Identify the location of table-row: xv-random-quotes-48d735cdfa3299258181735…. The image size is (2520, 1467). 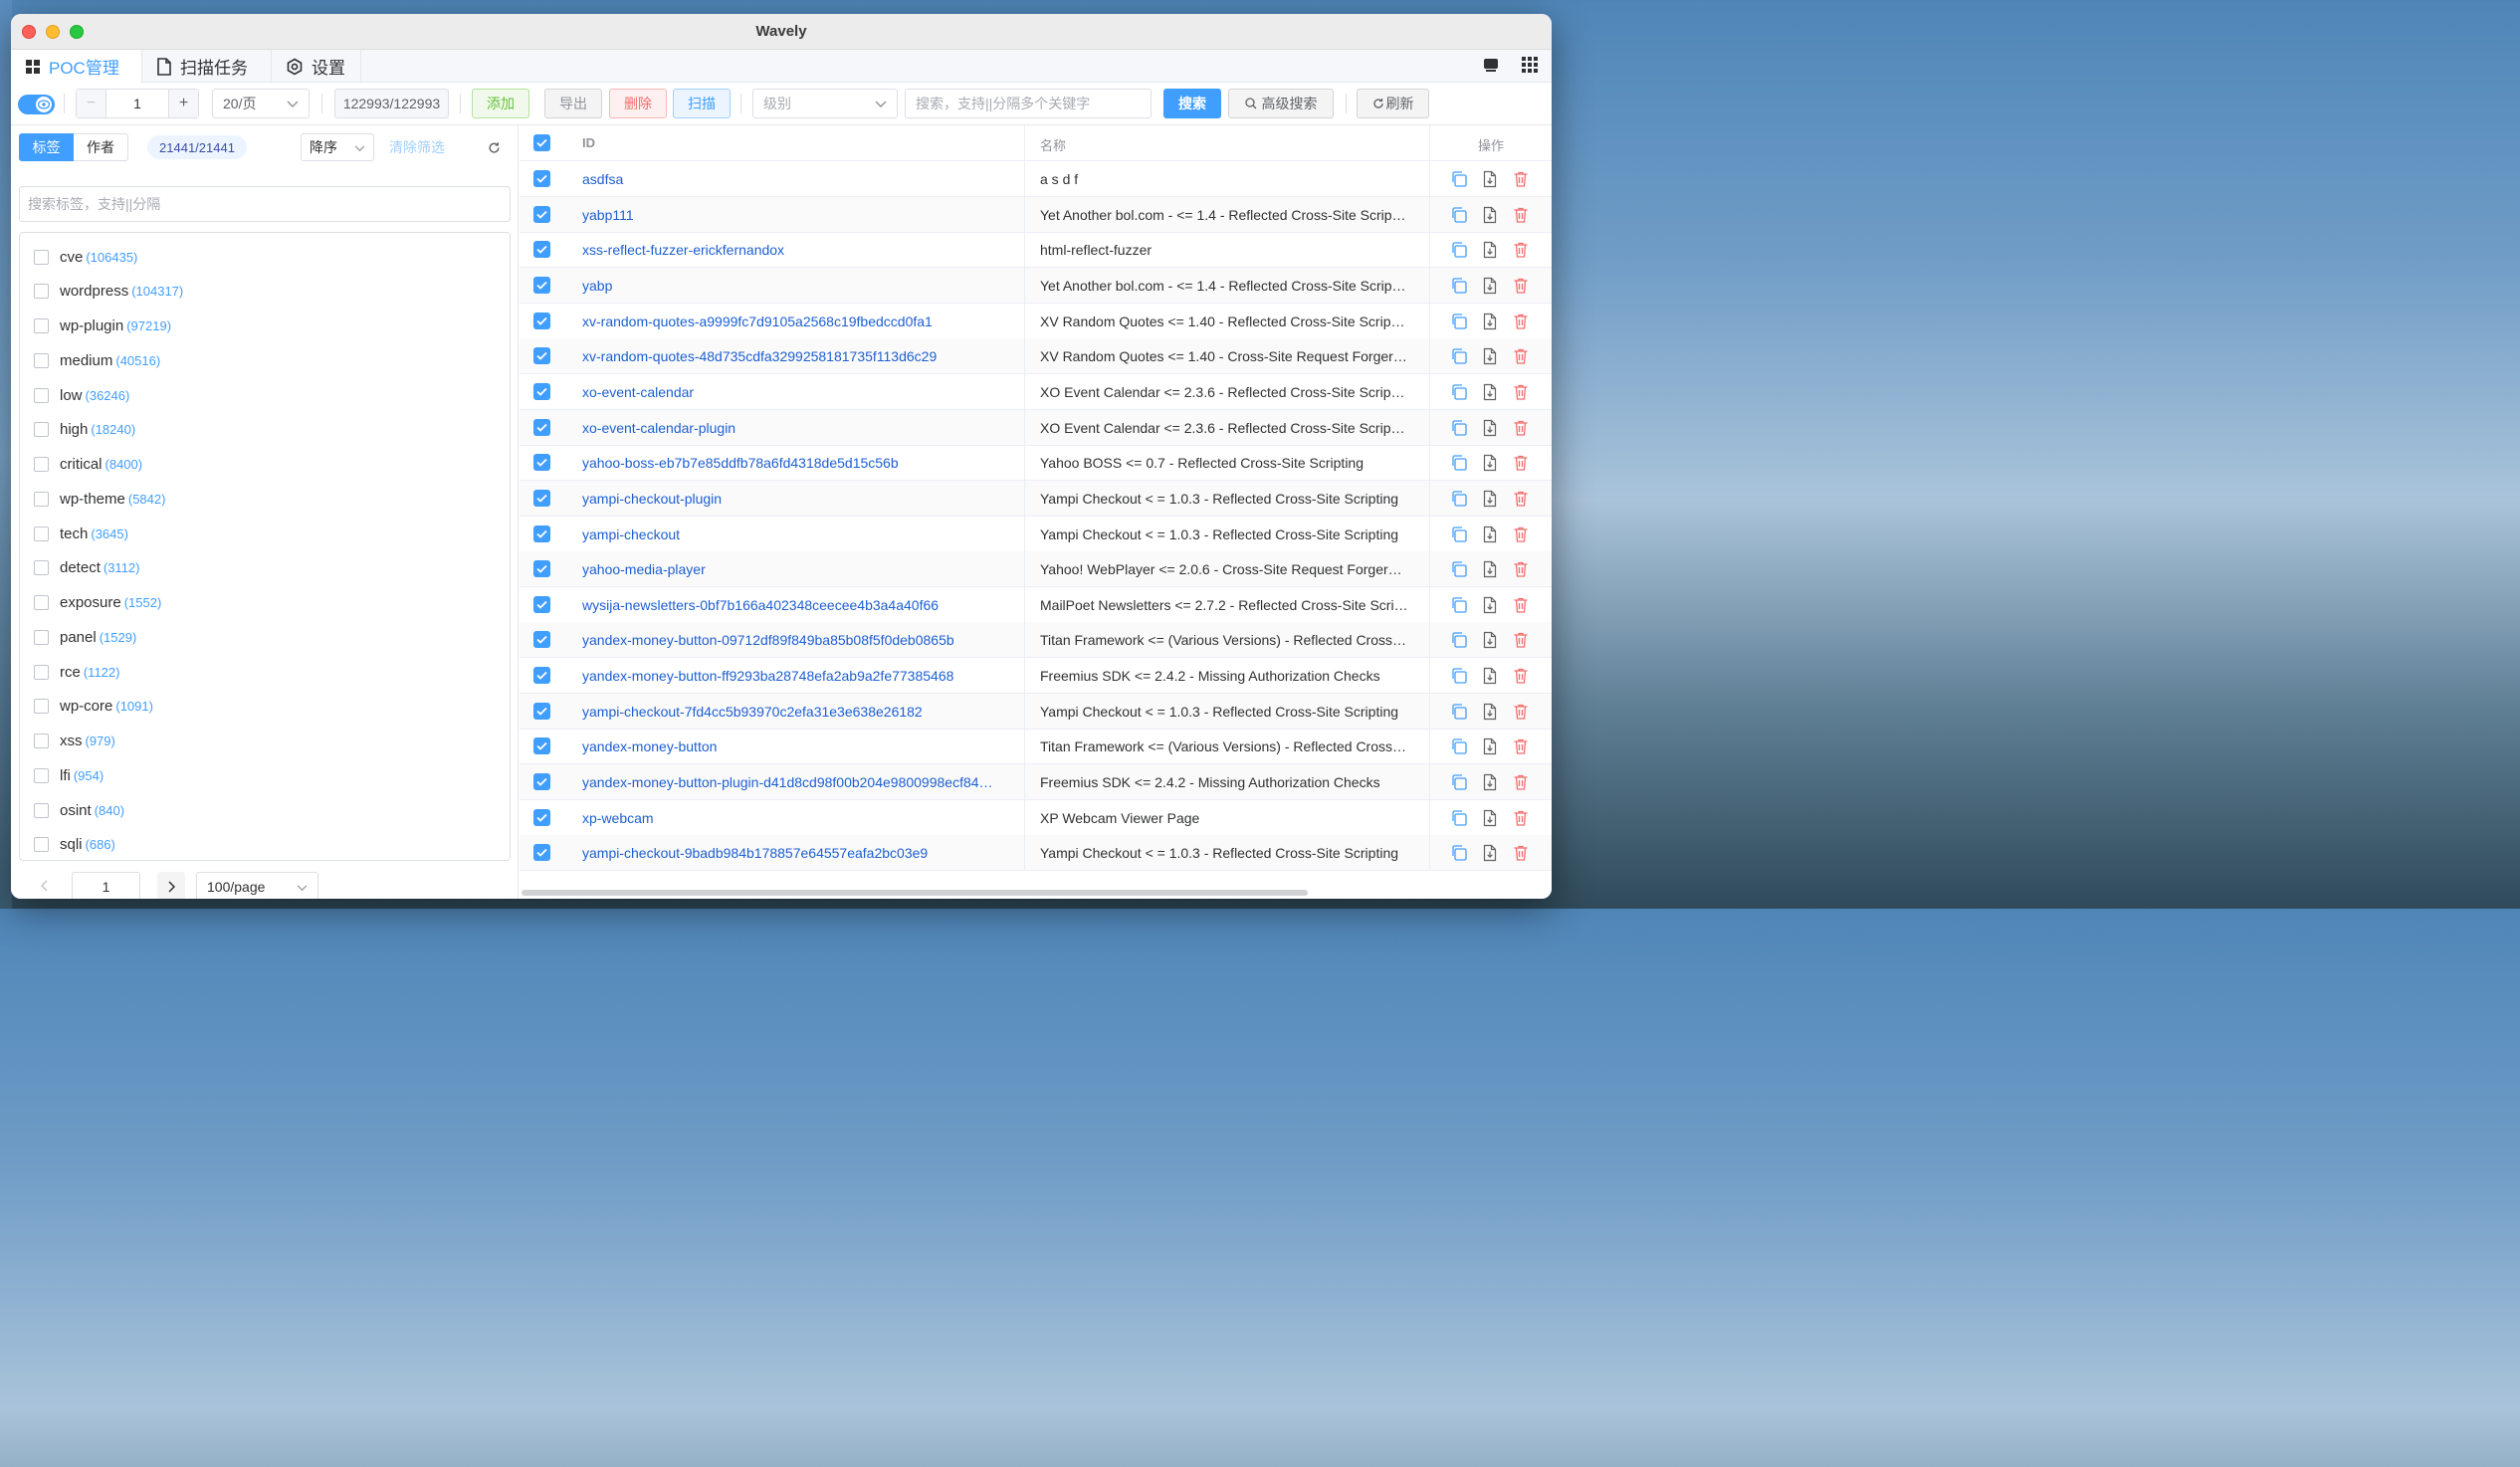
(1036, 356).